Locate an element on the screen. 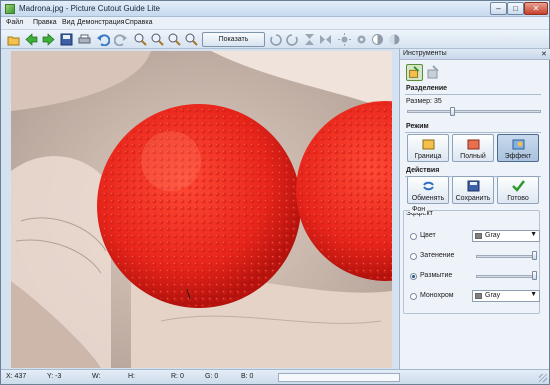  progress-bar is located at coordinates (339, 377).